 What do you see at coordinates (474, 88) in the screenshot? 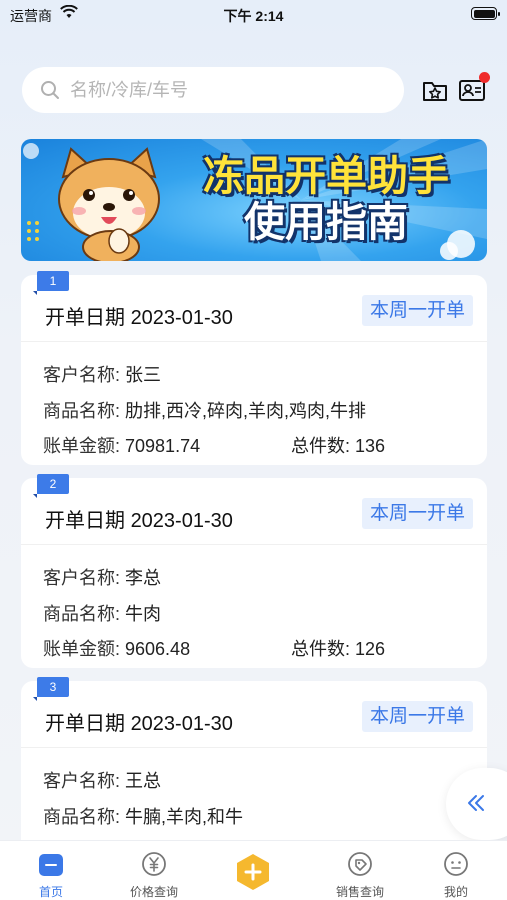
I see `contact-card-button` at bounding box center [474, 88].